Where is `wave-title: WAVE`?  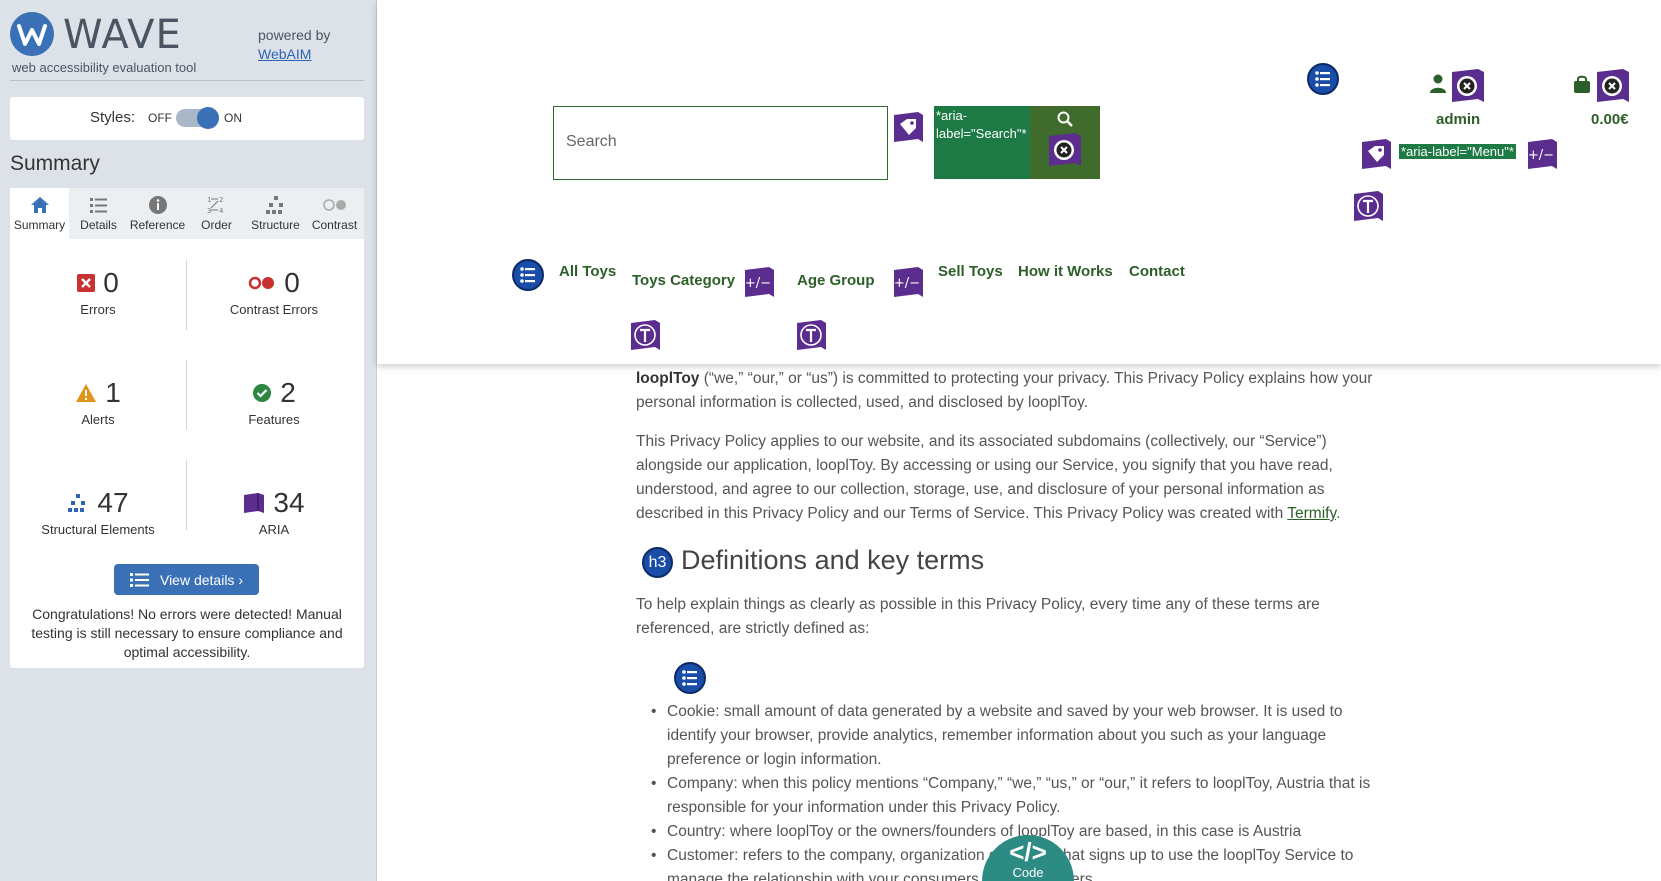
wave-title: WAVE is located at coordinates (122, 35).